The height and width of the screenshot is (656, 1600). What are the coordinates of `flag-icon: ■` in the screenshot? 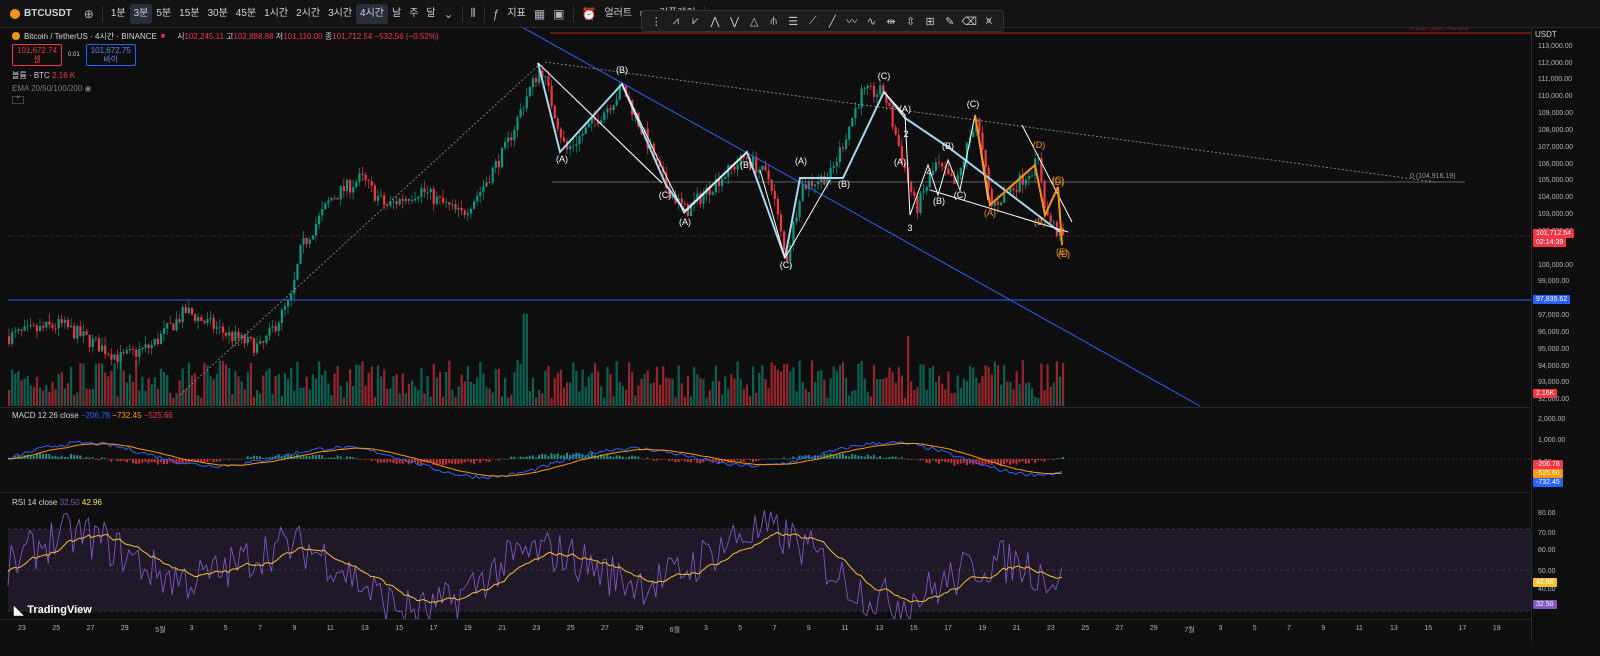 It's located at (163, 36).